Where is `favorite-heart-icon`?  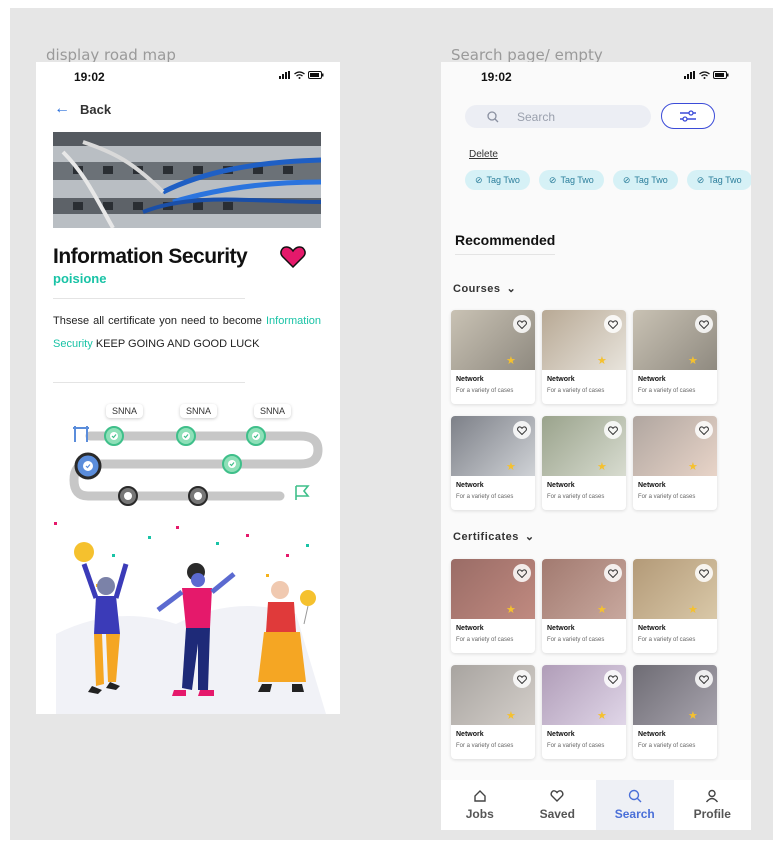
favorite-heart-icon is located at coordinates (293, 259).